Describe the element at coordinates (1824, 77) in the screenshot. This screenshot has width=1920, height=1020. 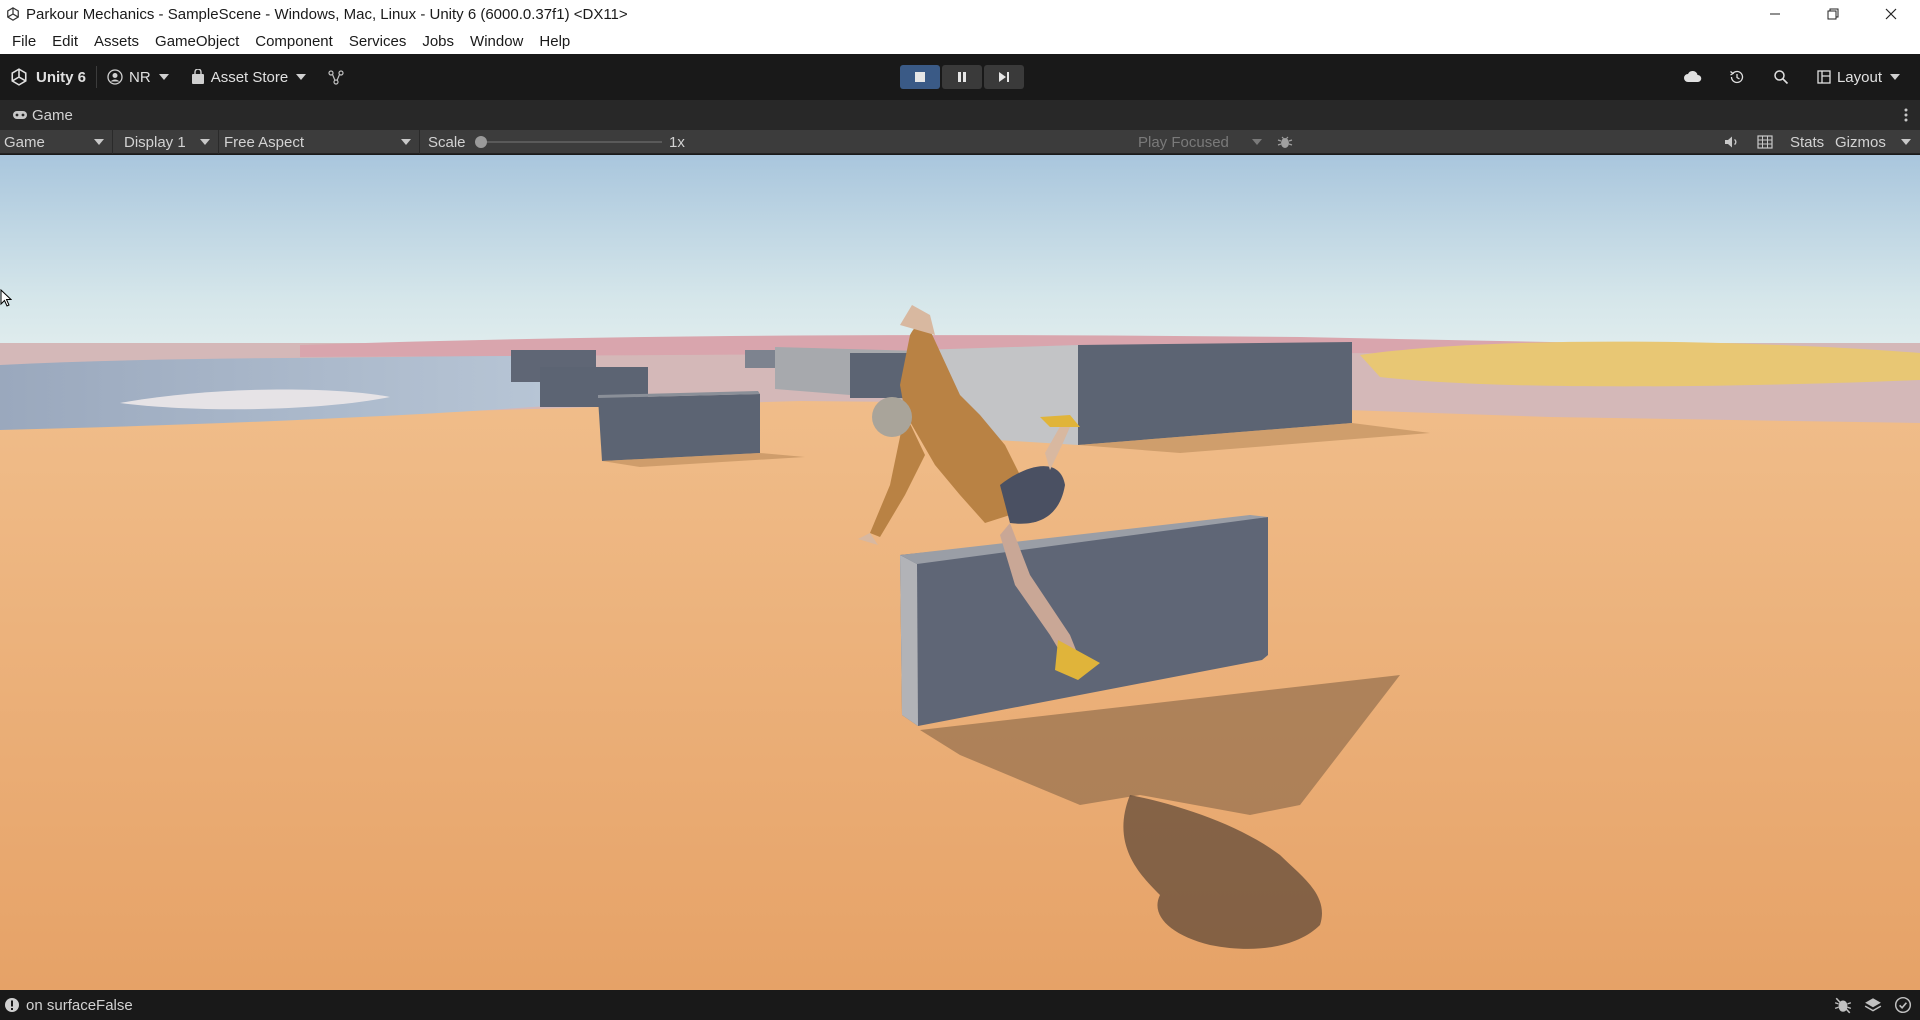
I see `layout-icon` at that location.